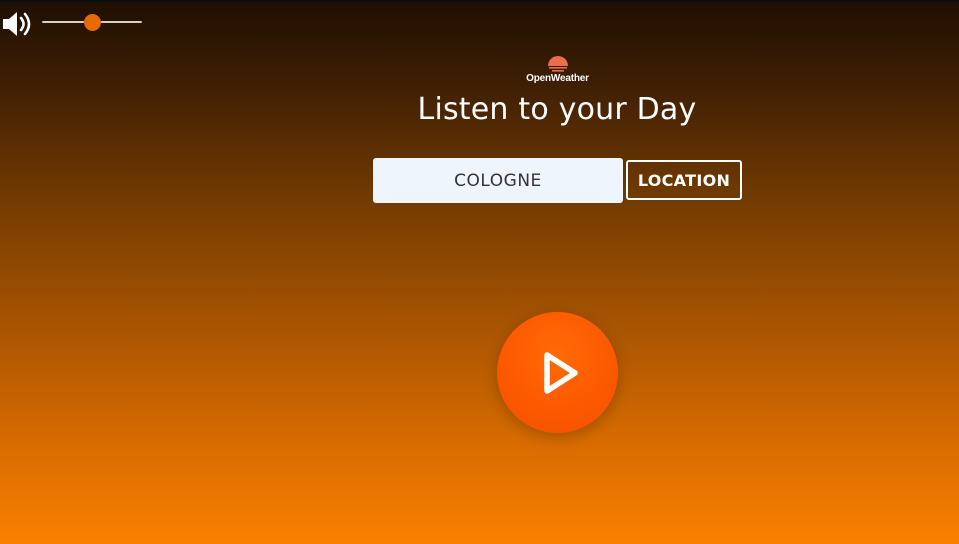 This screenshot has width=959, height=544. I want to click on openweather-logo: OpenWeather, so click(557, 70).